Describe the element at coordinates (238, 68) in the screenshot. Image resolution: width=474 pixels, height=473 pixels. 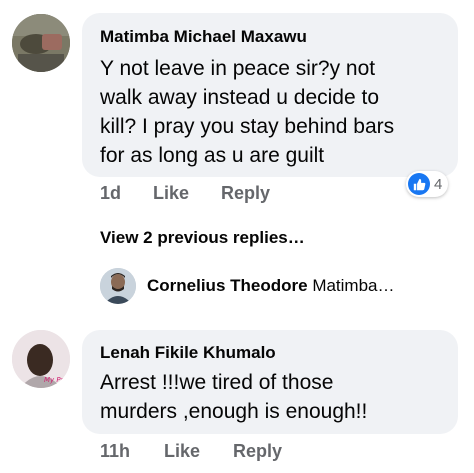
I see `comment-text-line: Y not leave in peace sir?y not` at that location.